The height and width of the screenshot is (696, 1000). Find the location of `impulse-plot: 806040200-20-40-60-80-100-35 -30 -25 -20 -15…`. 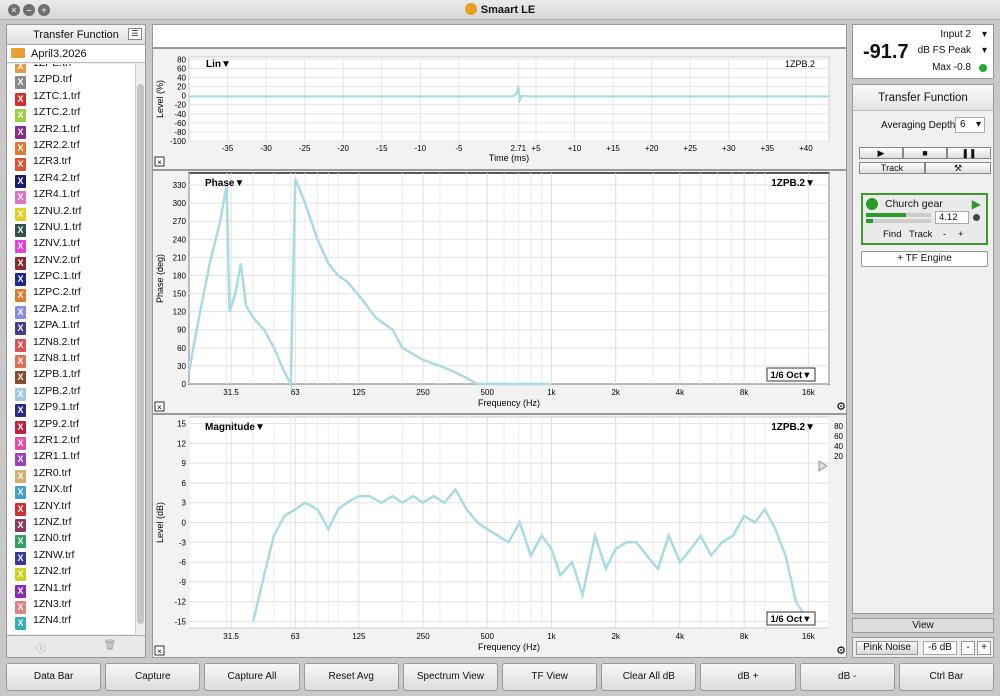

impulse-plot: 806040200-20-40-60-80-100-35 -30 -25 -20 -15… is located at coordinates (499, 109).